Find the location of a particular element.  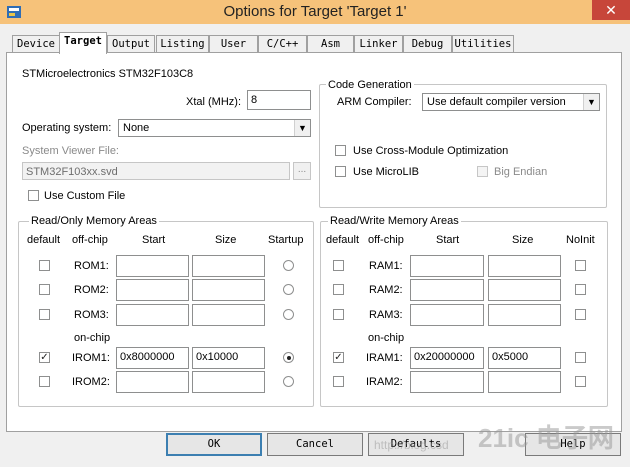

rom1-start-input is located at coordinates (152, 266).